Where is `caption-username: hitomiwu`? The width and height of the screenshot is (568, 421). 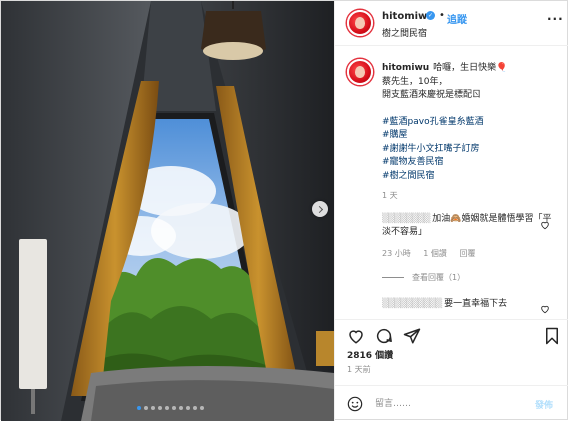 caption-username: hitomiwu is located at coordinates (405, 68).